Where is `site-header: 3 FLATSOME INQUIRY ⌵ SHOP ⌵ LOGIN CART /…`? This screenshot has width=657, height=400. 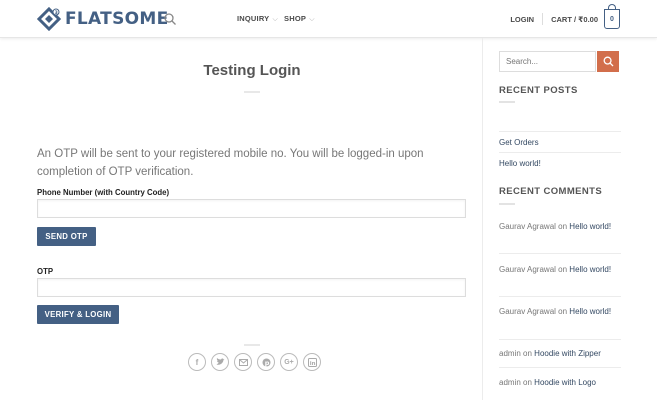
site-header: 3 FLATSOME INQUIRY ⌵ SHOP ⌵ LOGIN CART /… is located at coordinates (328, 19).